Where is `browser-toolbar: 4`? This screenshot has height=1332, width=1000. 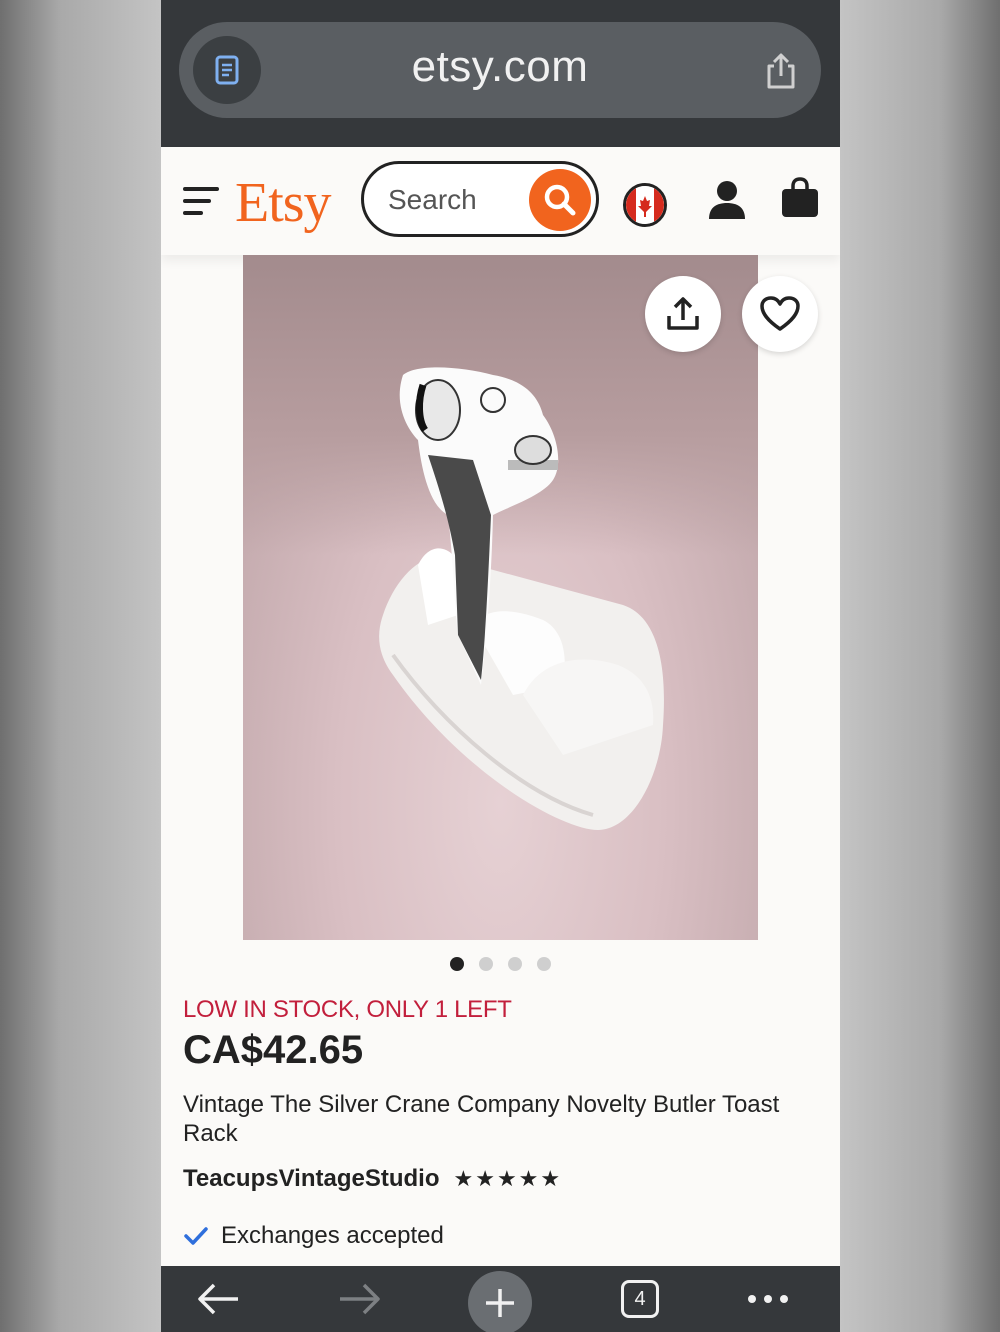
browser-toolbar: 4 is located at coordinates (500, 1299).